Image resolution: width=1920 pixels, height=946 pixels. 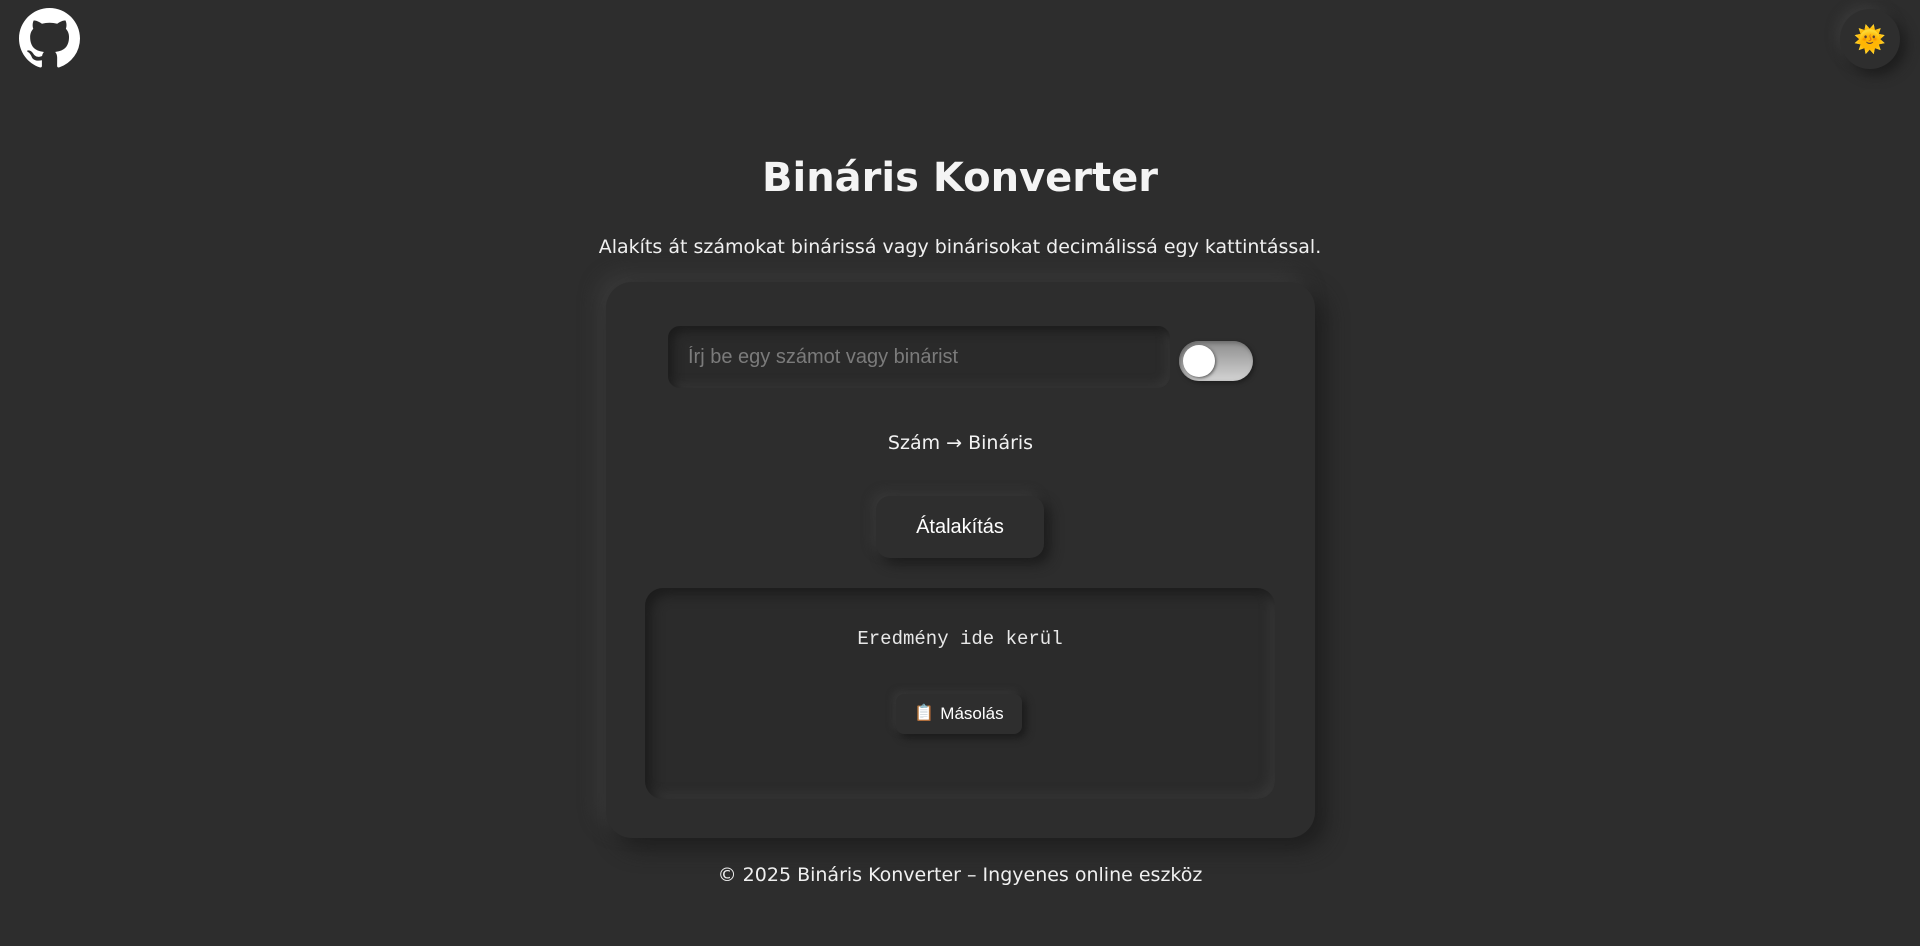 I want to click on sun-icon: 🌞, so click(x=1870, y=39).